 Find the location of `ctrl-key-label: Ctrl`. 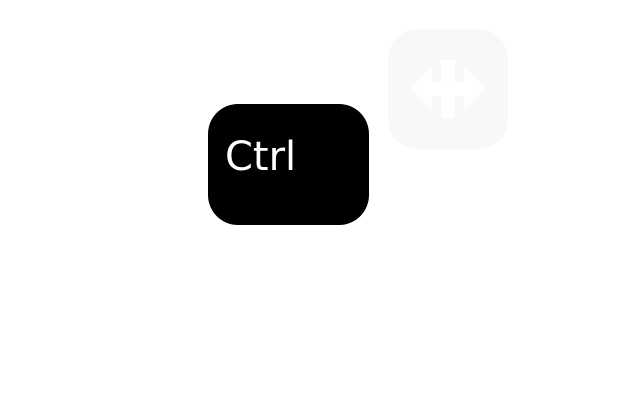

ctrl-key-label: Ctrl is located at coordinates (261, 157).